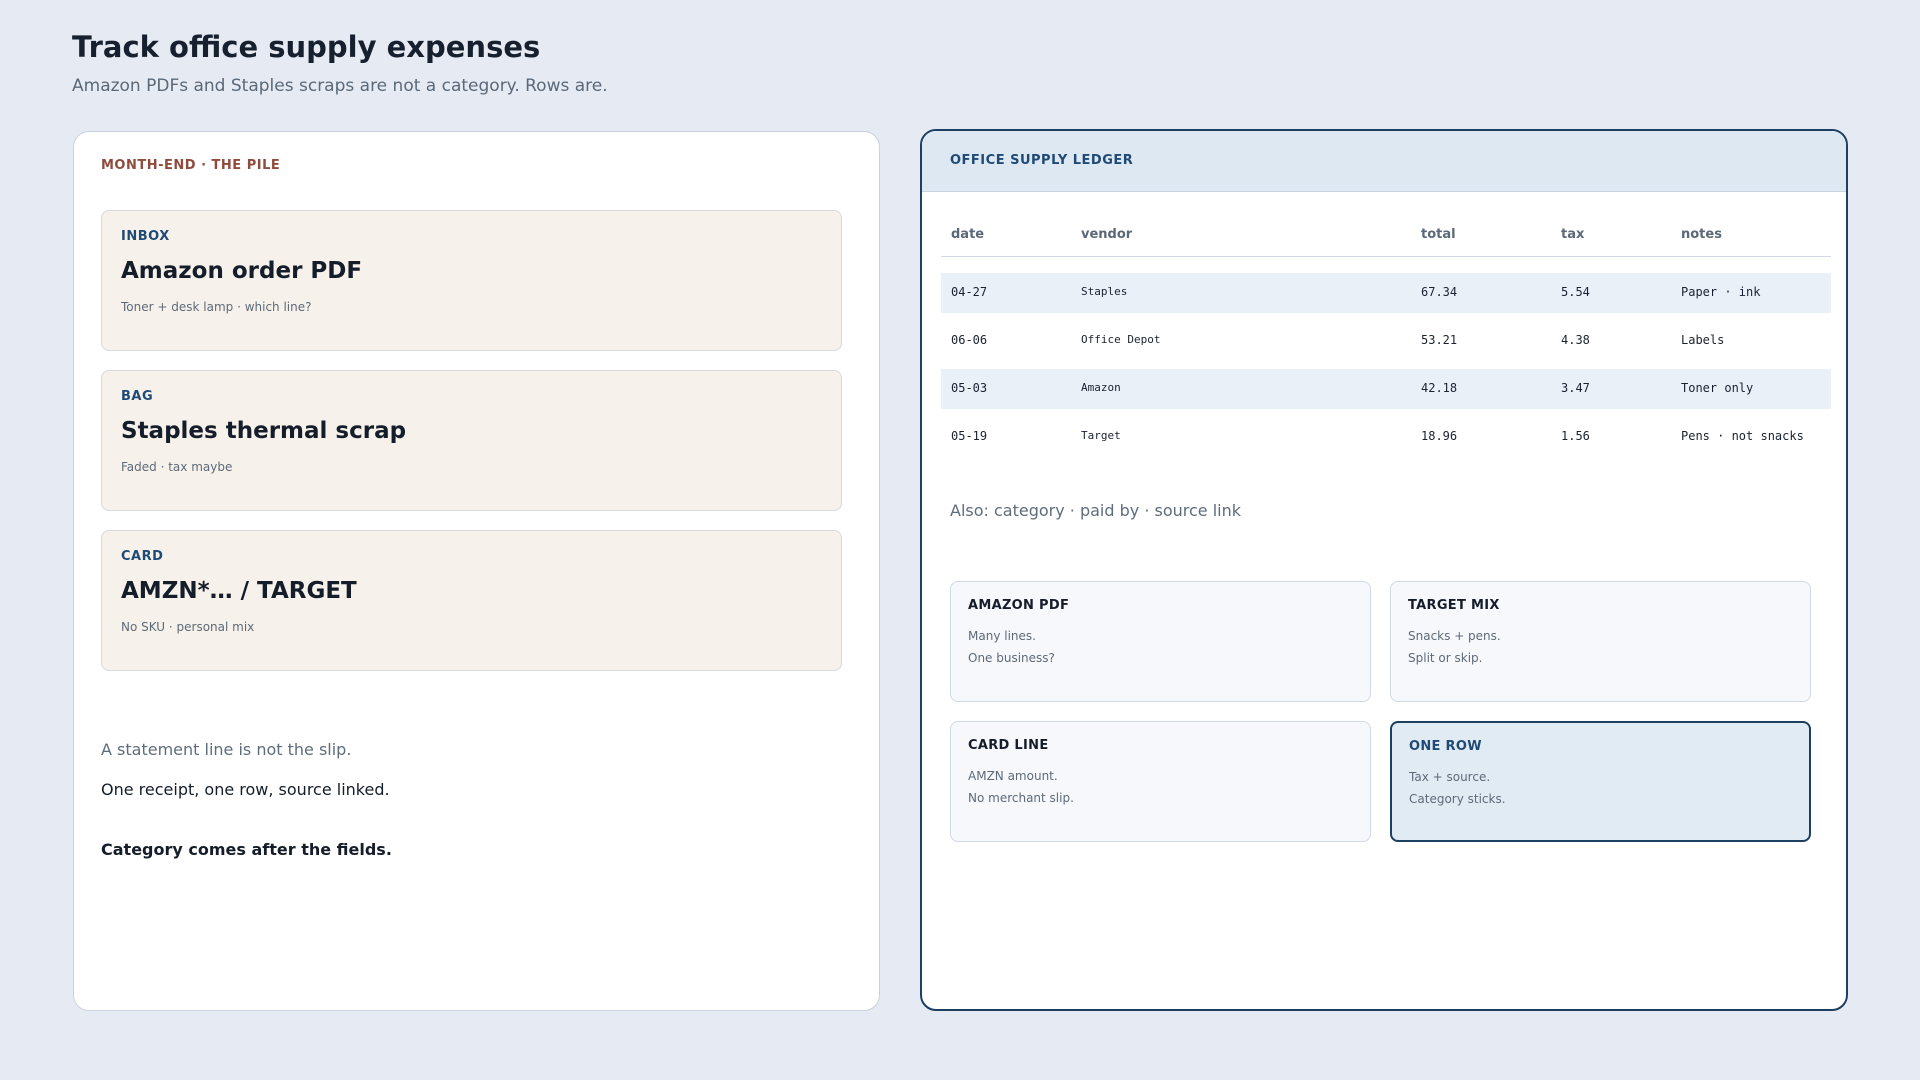 The height and width of the screenshot is (1080, 1920). Describe the element at coordinates (1600, 781) in the screenshot. I see `option-card-one-row: ONE ROW Tax + source. Category sticks.` at that location.